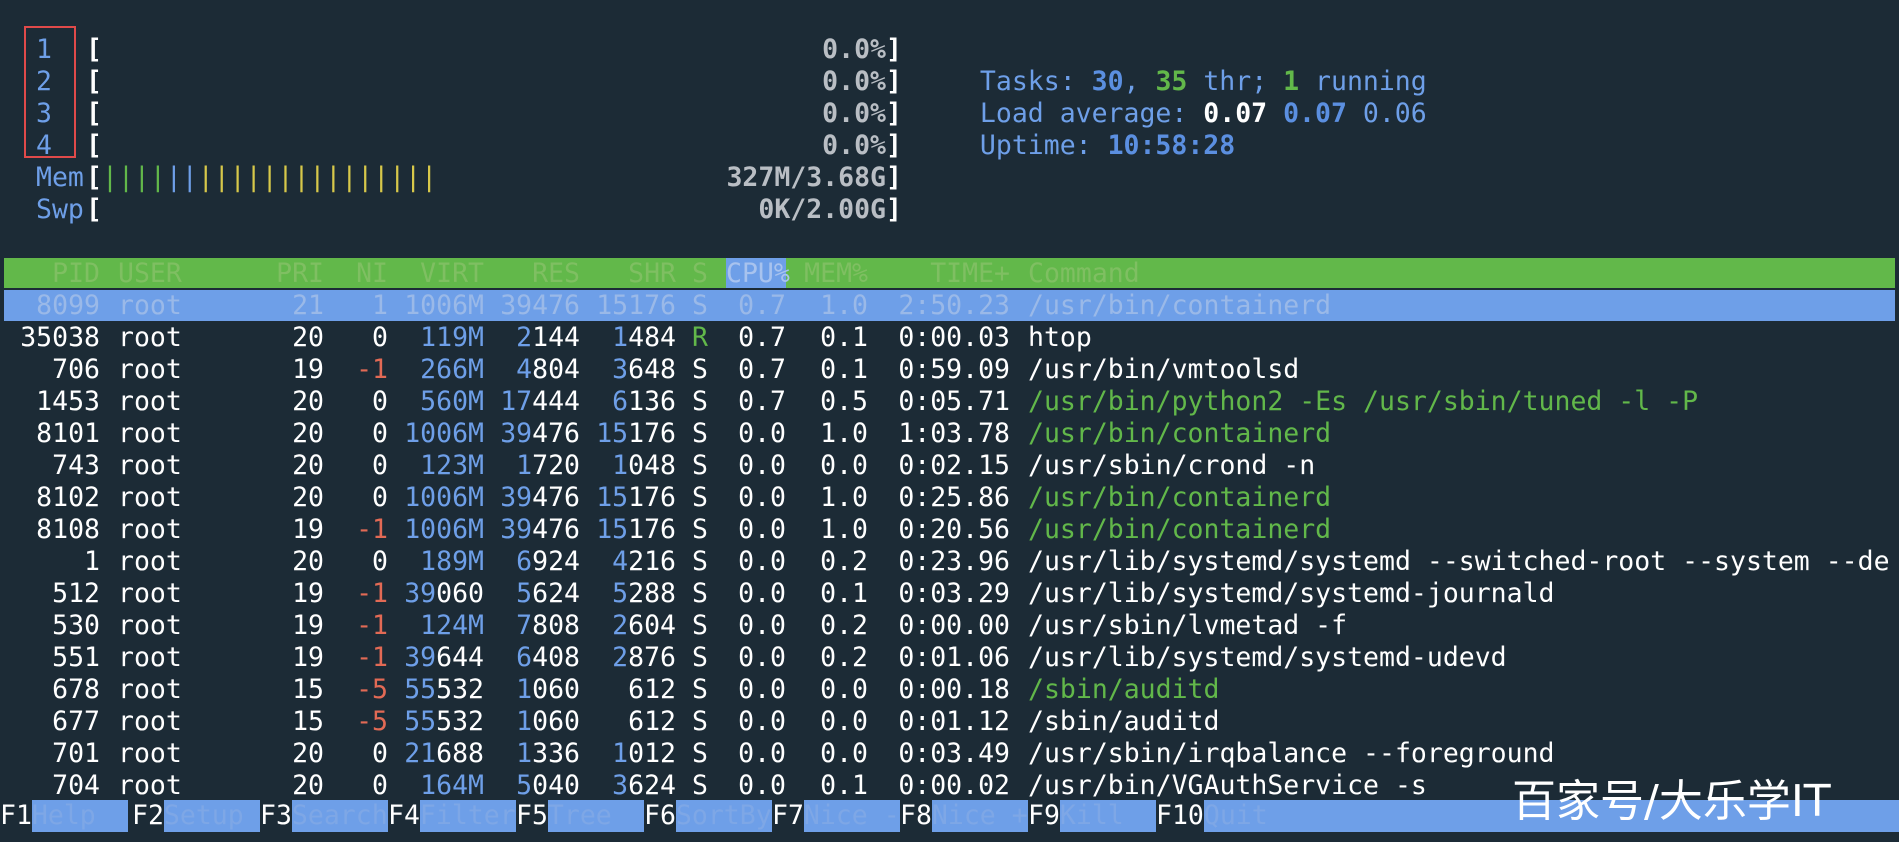 The height and width of the screenshot is (842, 1899). I want to click on col-pri: PRI, so click(292, 274).